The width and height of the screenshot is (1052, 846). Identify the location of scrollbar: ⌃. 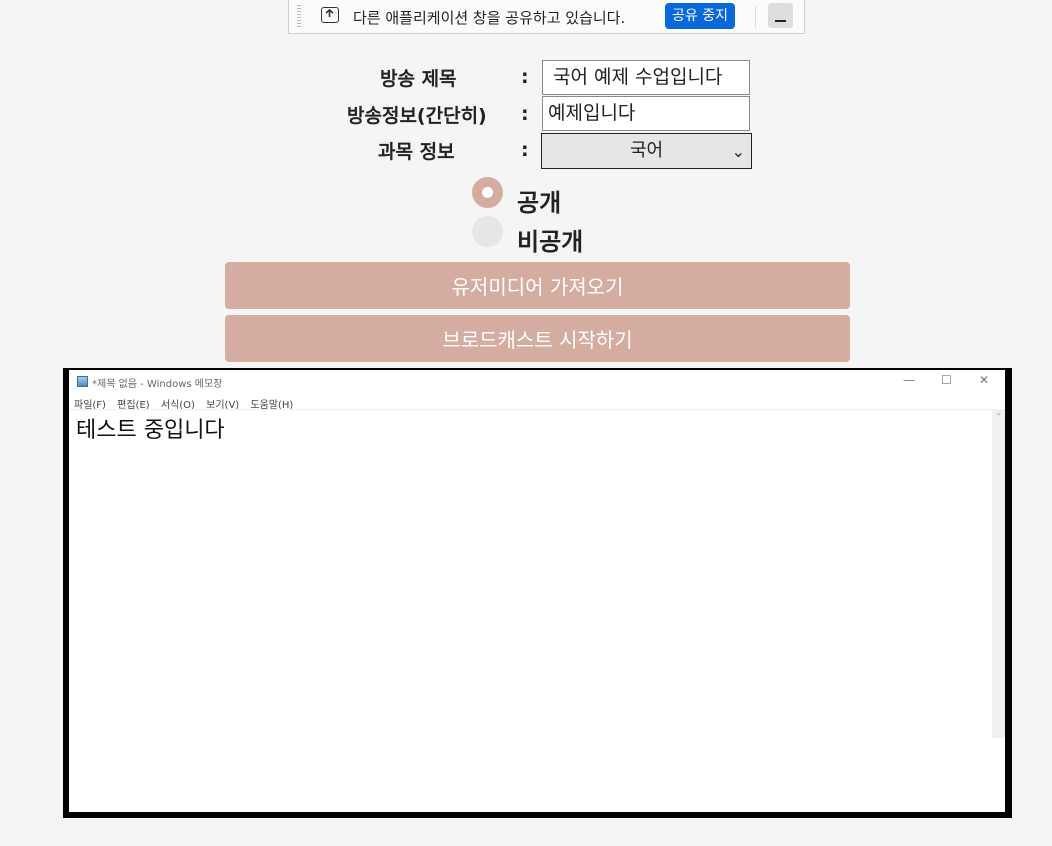
(998, 574).